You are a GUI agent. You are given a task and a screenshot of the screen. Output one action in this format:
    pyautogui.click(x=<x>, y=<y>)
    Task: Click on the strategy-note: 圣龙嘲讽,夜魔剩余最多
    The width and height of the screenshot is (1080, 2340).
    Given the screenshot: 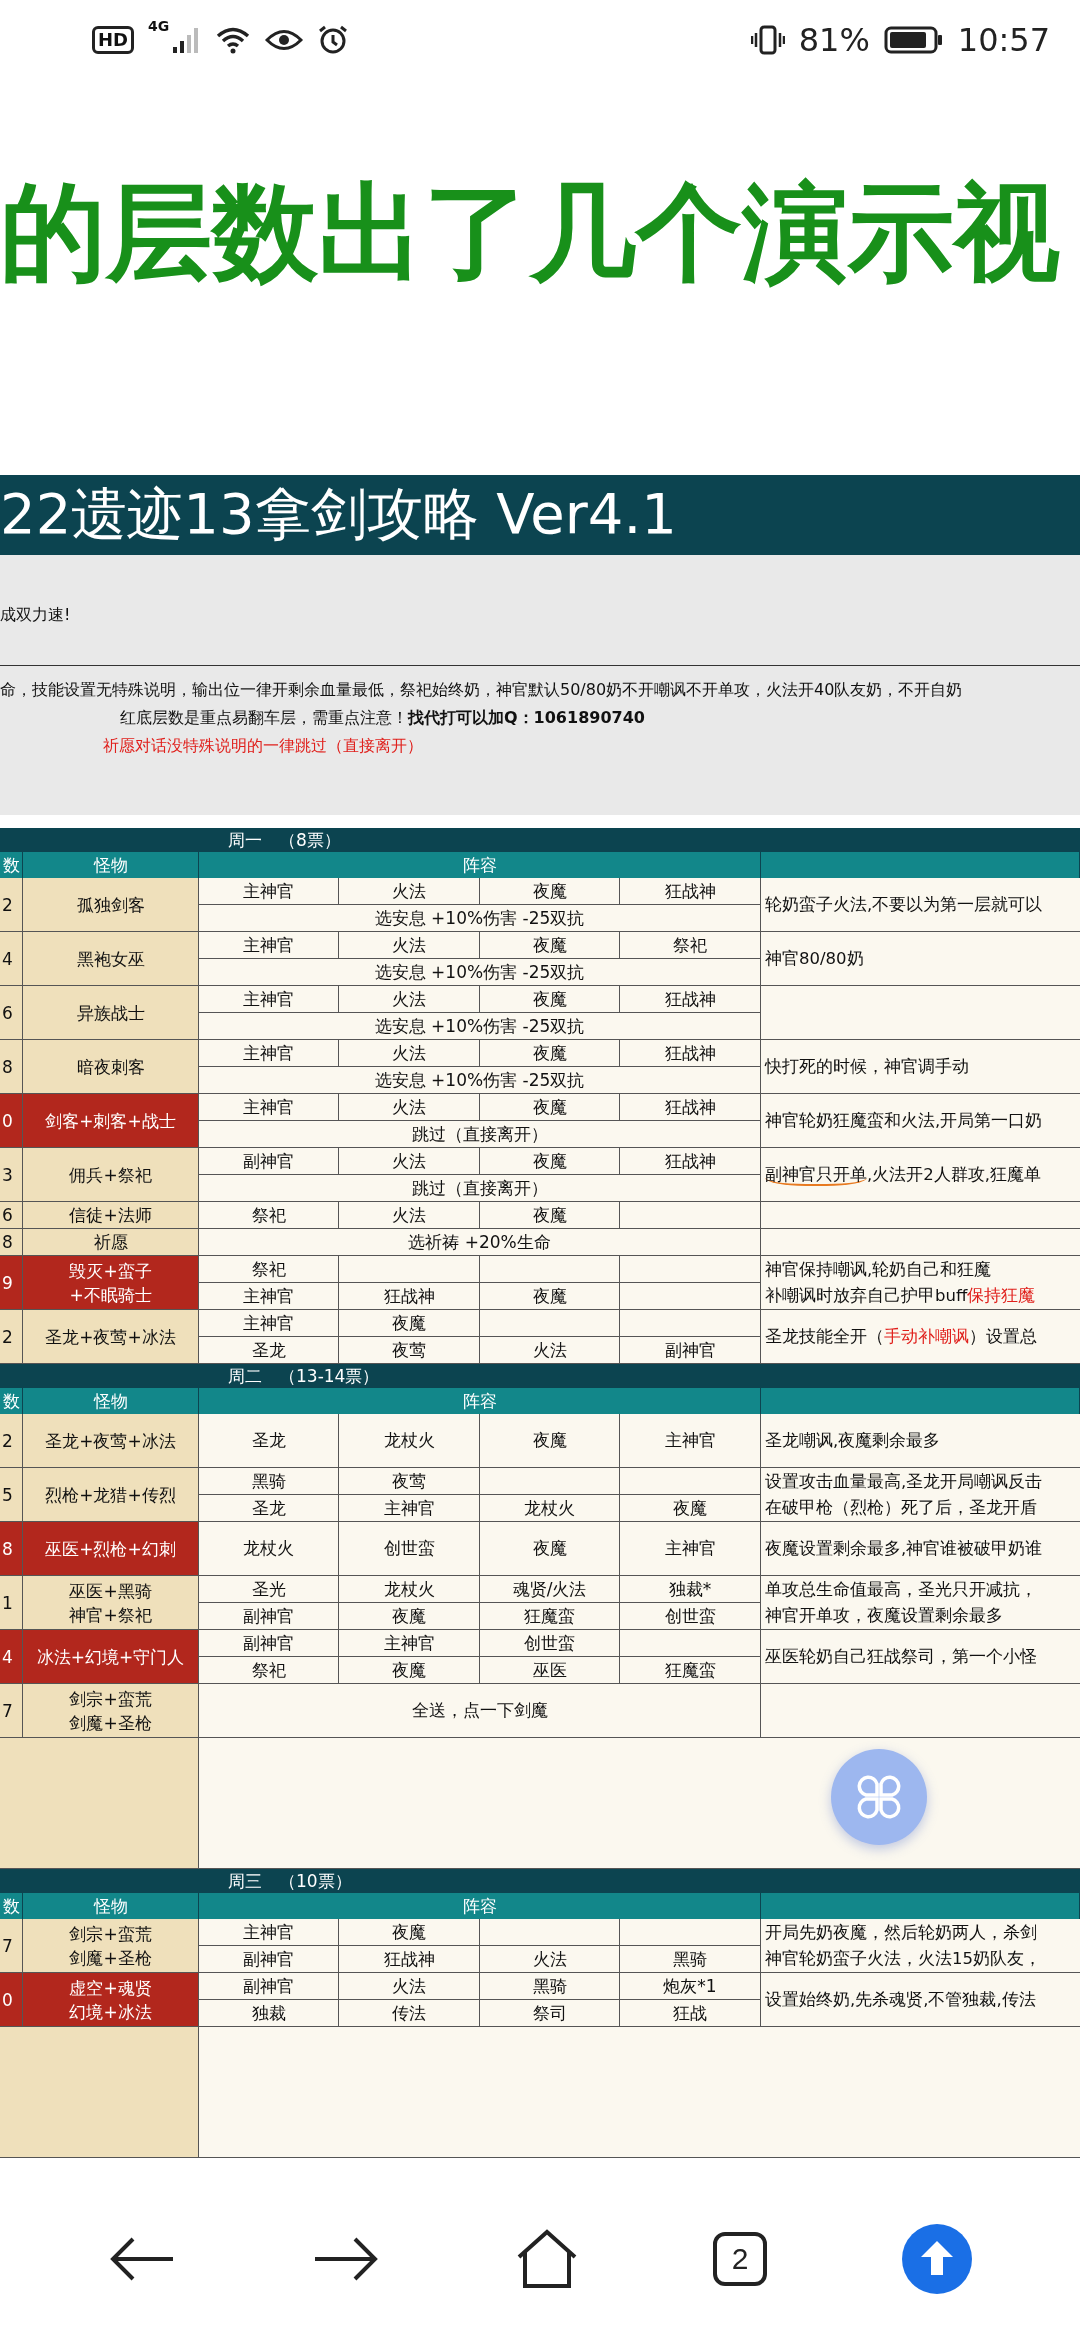 What is the action you would take?
    pyautogui.click(x=853, y=1440)
    